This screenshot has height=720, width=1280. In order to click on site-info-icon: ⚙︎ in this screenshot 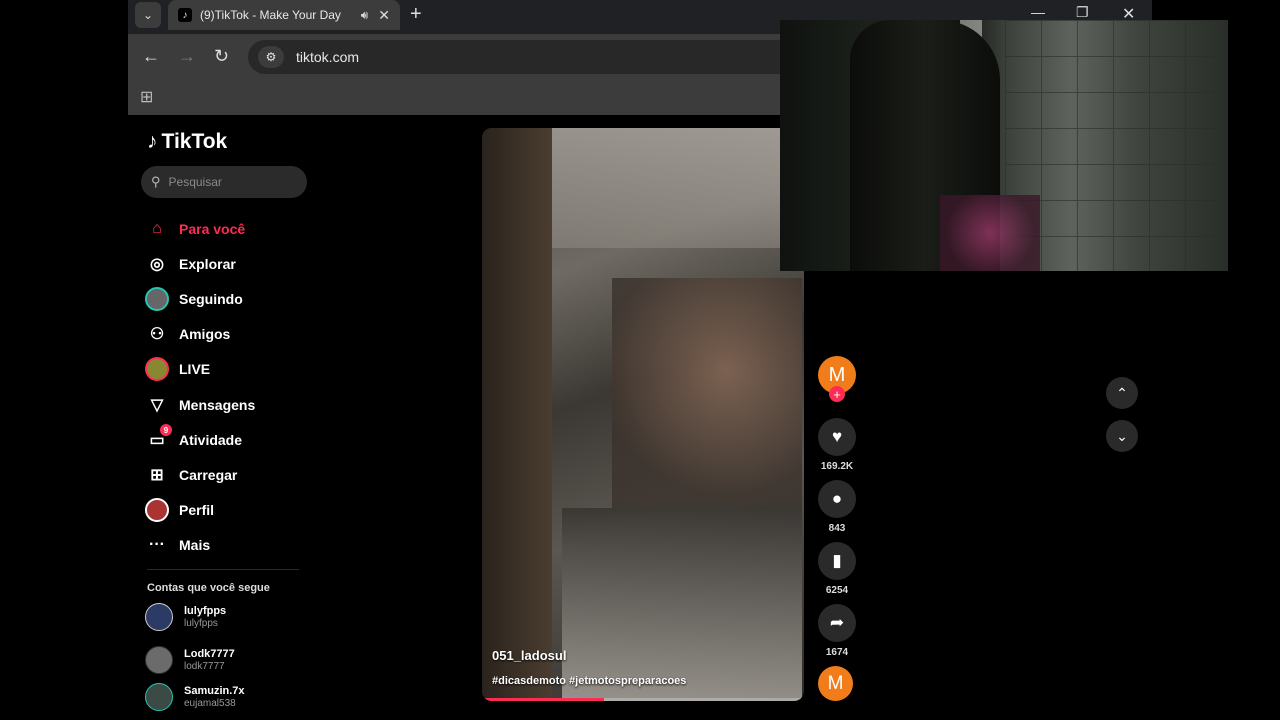, I will do `click(271, 57)`.